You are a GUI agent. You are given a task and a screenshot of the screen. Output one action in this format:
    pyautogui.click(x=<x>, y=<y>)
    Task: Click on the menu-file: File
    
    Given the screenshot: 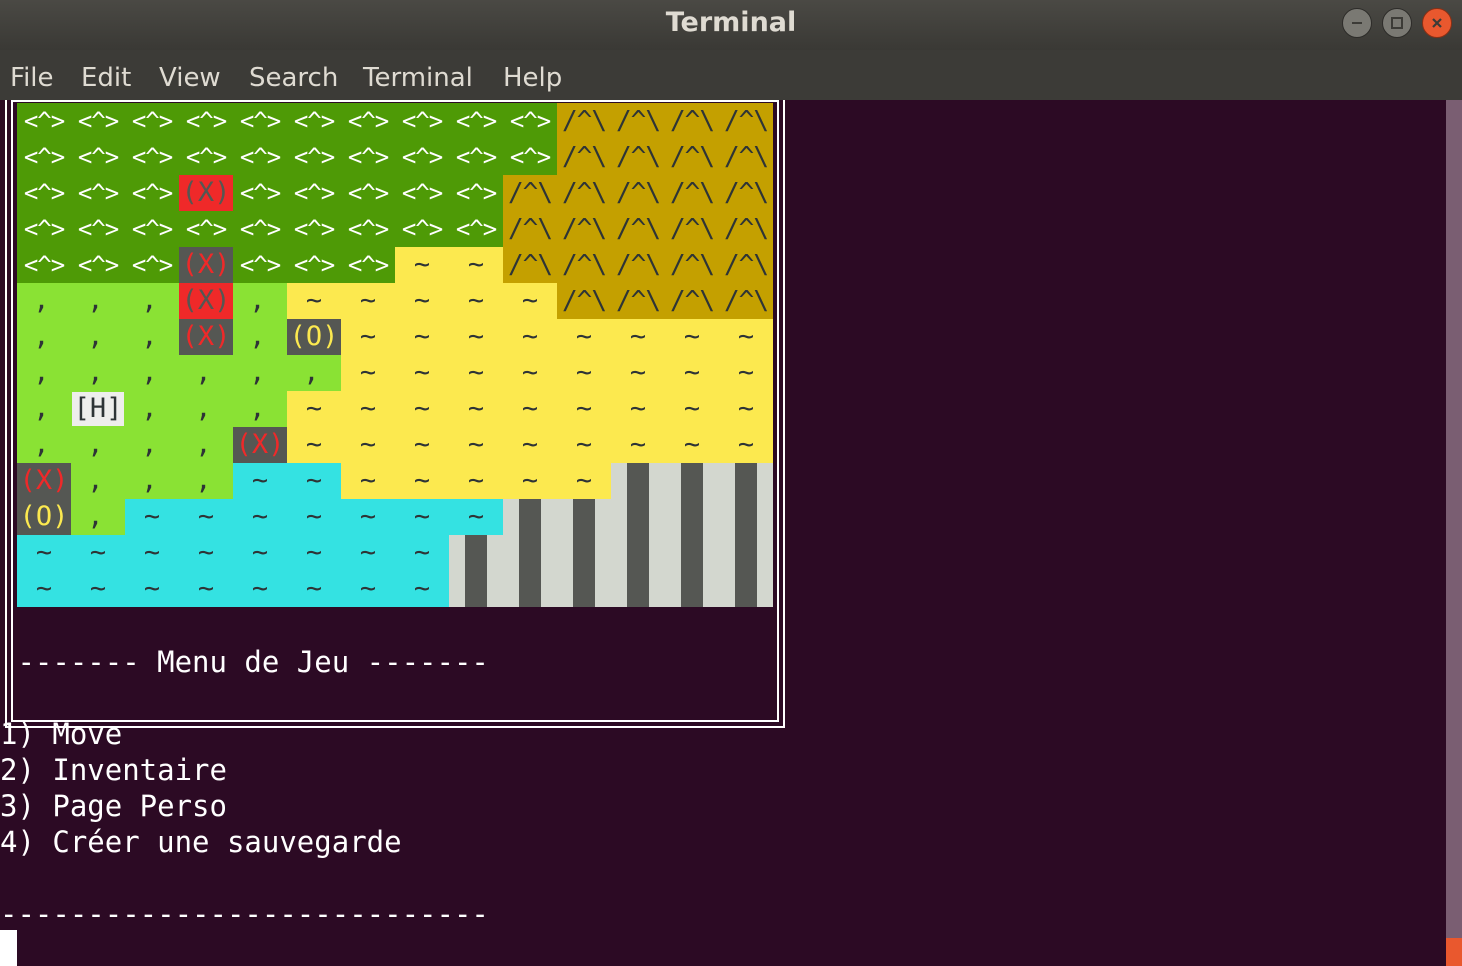 What is the action you would take?
    pyautogui.click(x=32, y=75)
    